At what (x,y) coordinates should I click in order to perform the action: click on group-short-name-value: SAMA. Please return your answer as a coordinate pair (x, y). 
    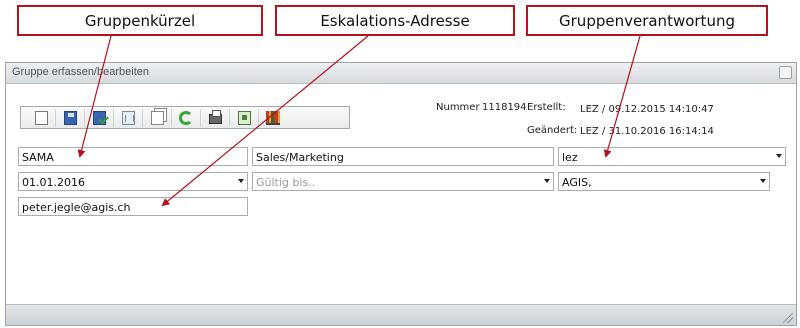
    Looking at the image, I should click on (38, 157).